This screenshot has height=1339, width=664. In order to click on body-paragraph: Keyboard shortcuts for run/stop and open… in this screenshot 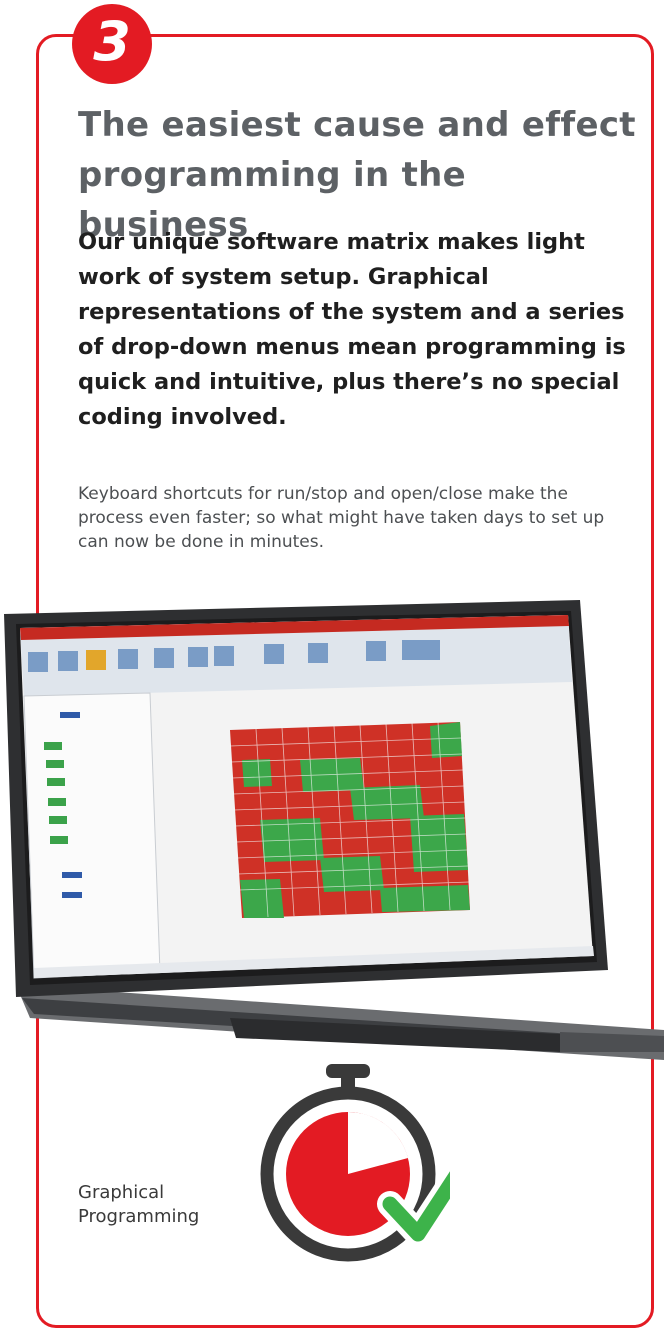, I will do `click(341, 518)`.